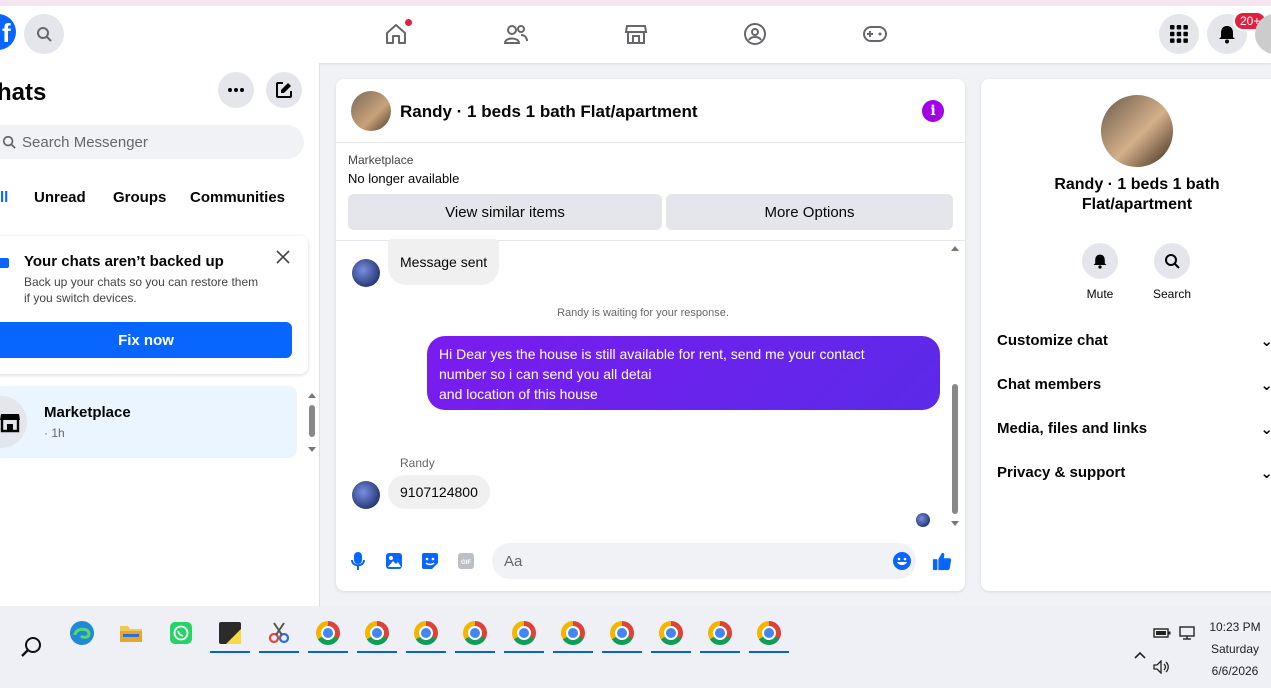  I want to click on chat-members-row: Chat members ⌄, so click(1134, 385).